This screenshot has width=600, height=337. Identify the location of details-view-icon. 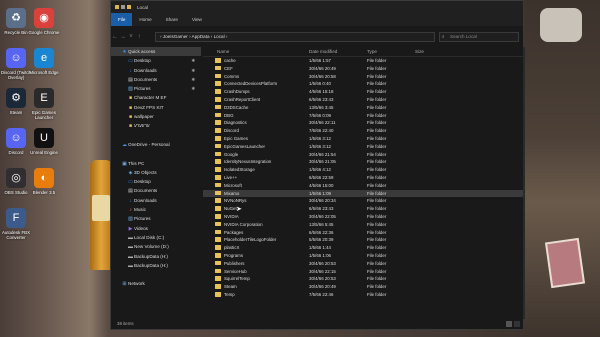
(509, 324).